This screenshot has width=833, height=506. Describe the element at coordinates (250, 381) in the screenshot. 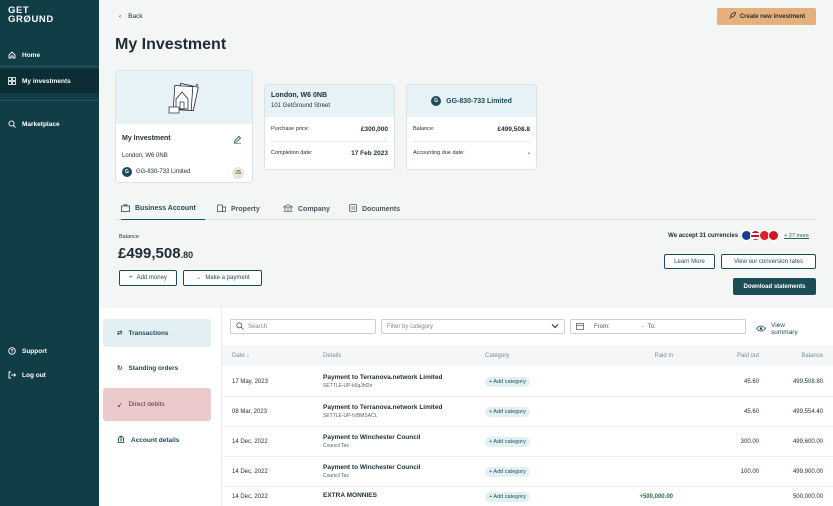

I see `date-cell: 17 May, 2023` at that location.